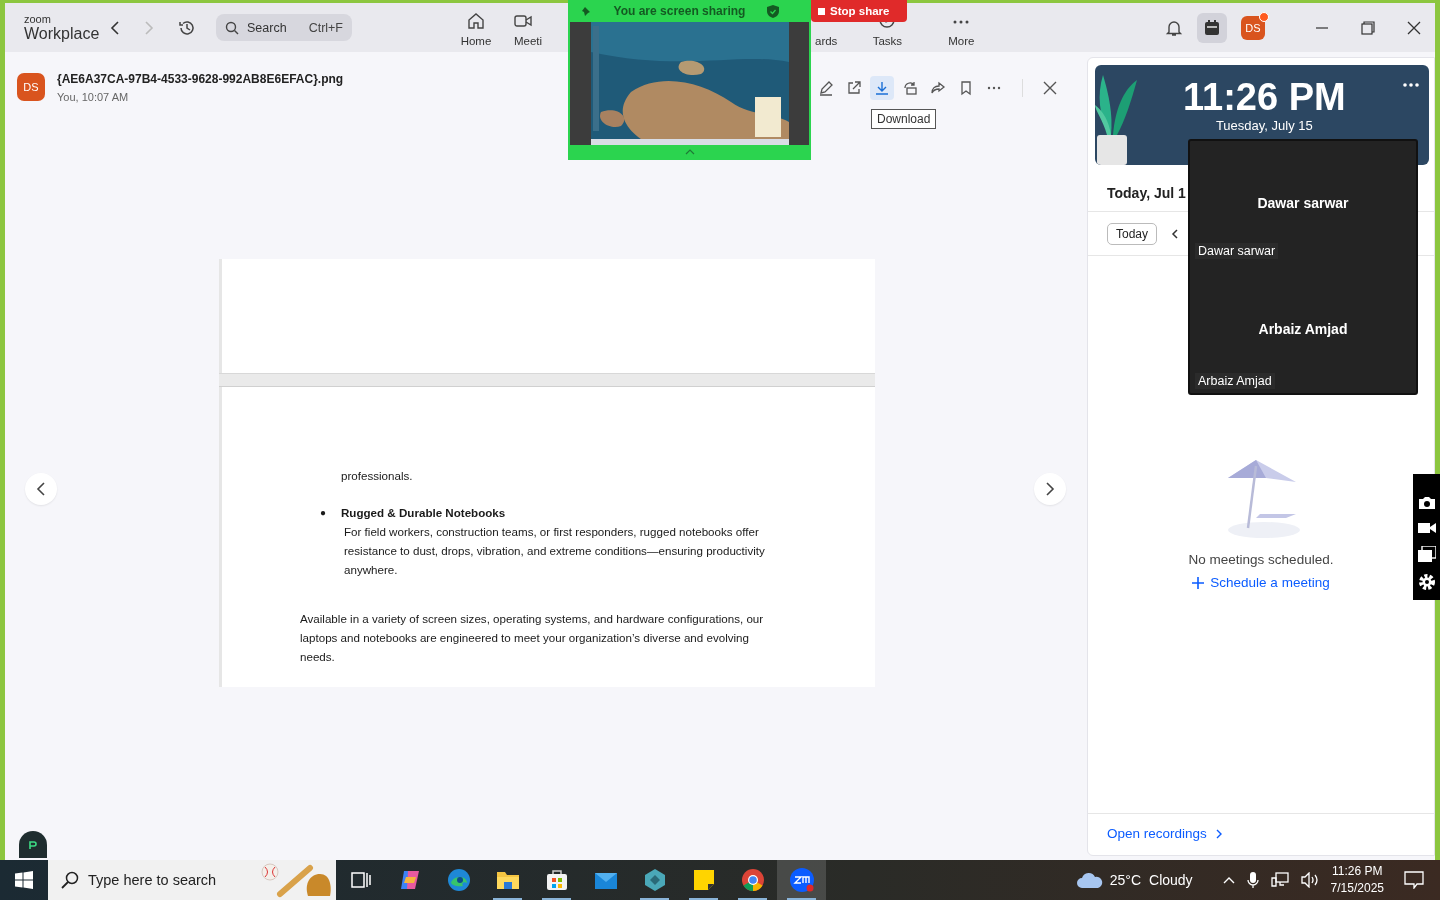 The width and height of the screenshot is (1440, 900). I want to click on next-button, so click(1050, 489).